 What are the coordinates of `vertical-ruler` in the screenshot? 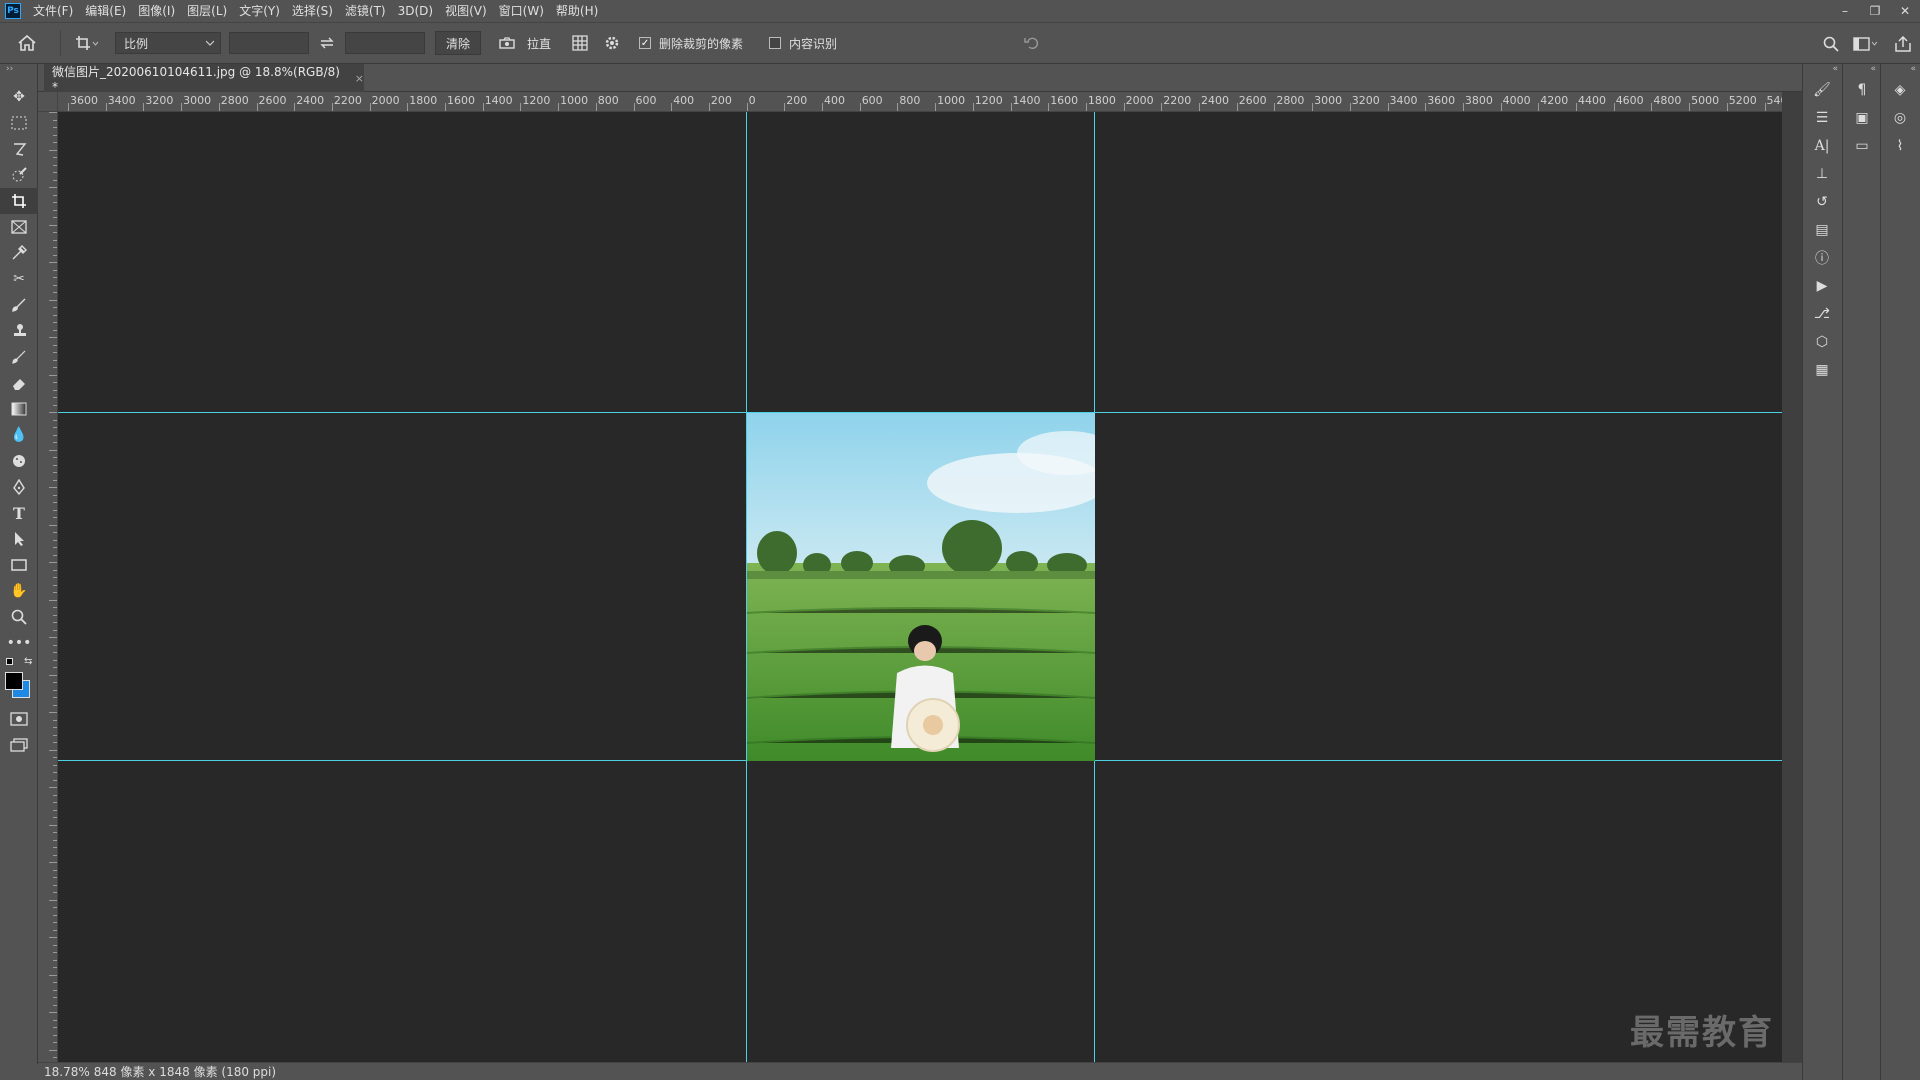 It's located at (48, 587).